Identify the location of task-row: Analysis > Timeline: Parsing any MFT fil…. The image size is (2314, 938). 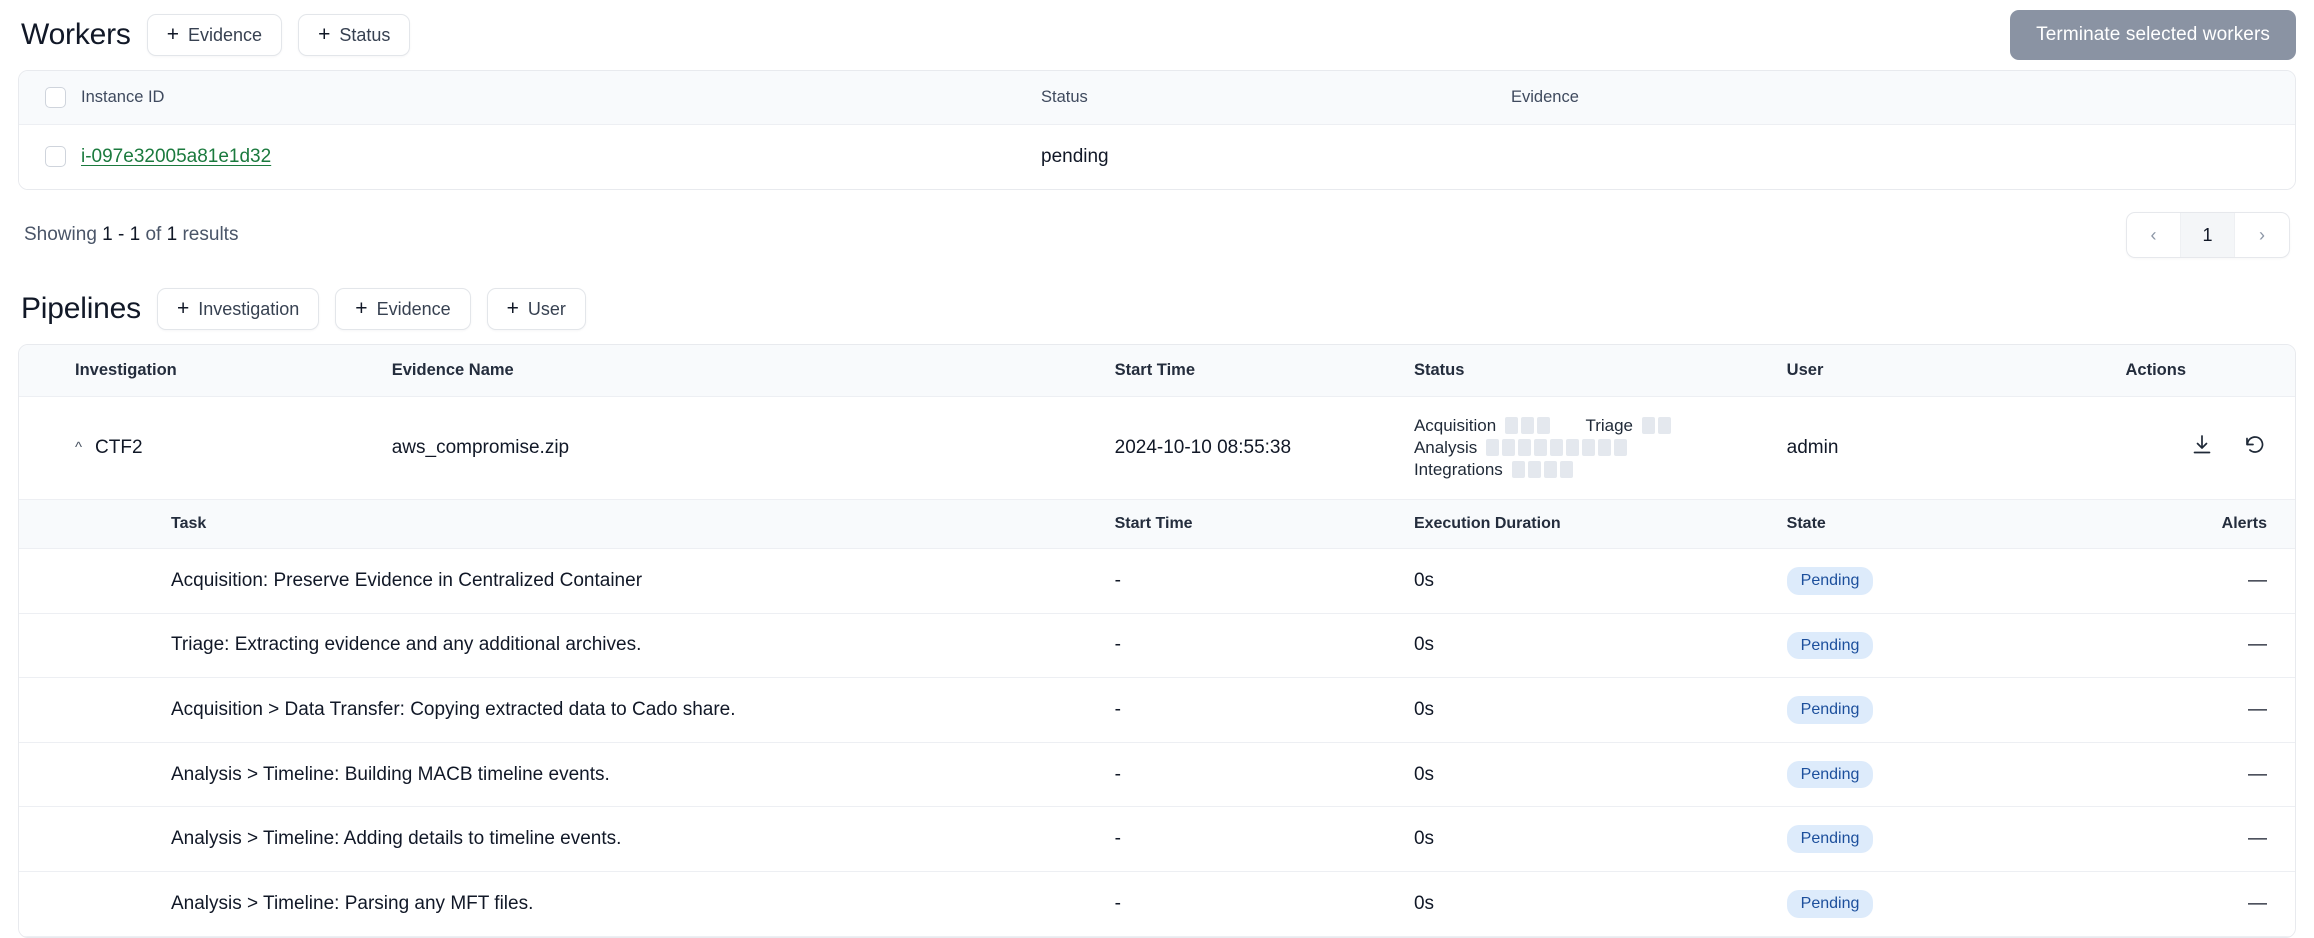
(1157, 904).